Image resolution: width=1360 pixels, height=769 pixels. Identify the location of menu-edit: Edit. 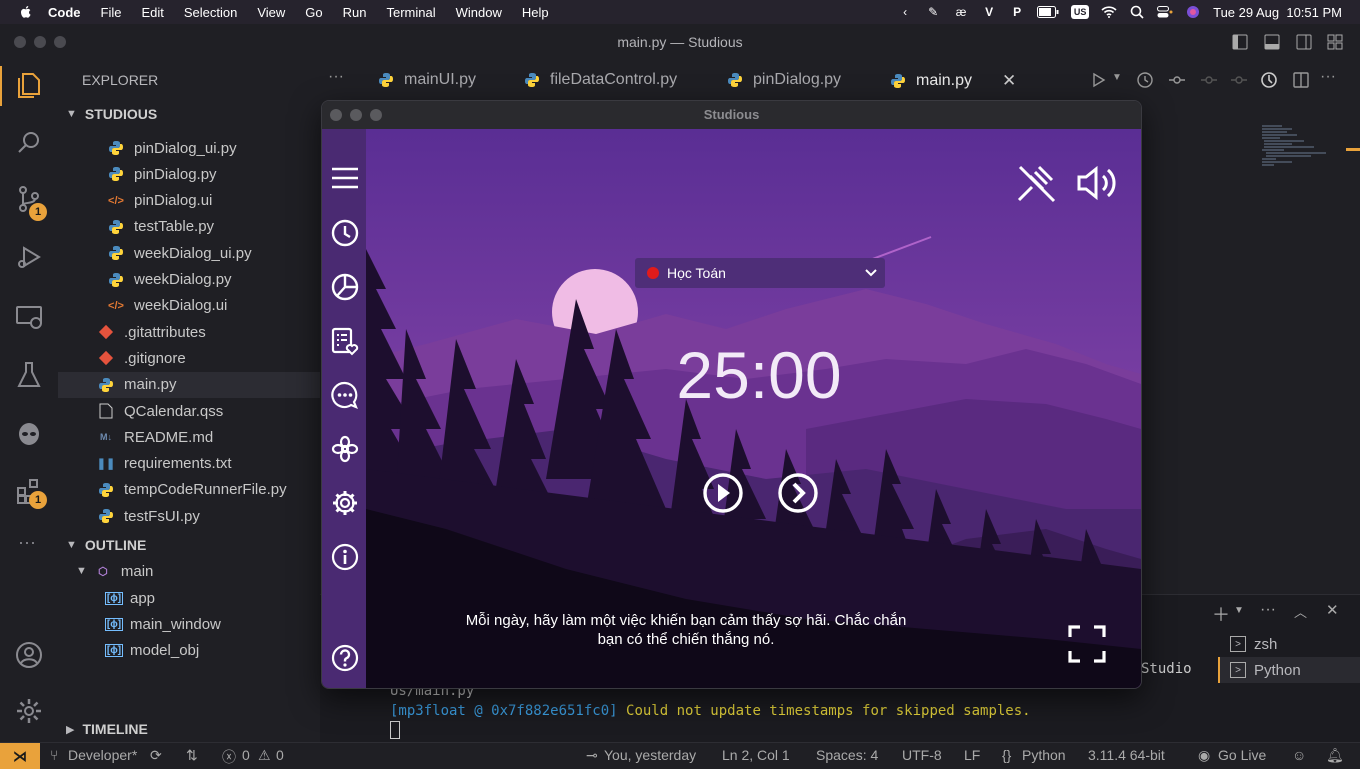
(152, 12).